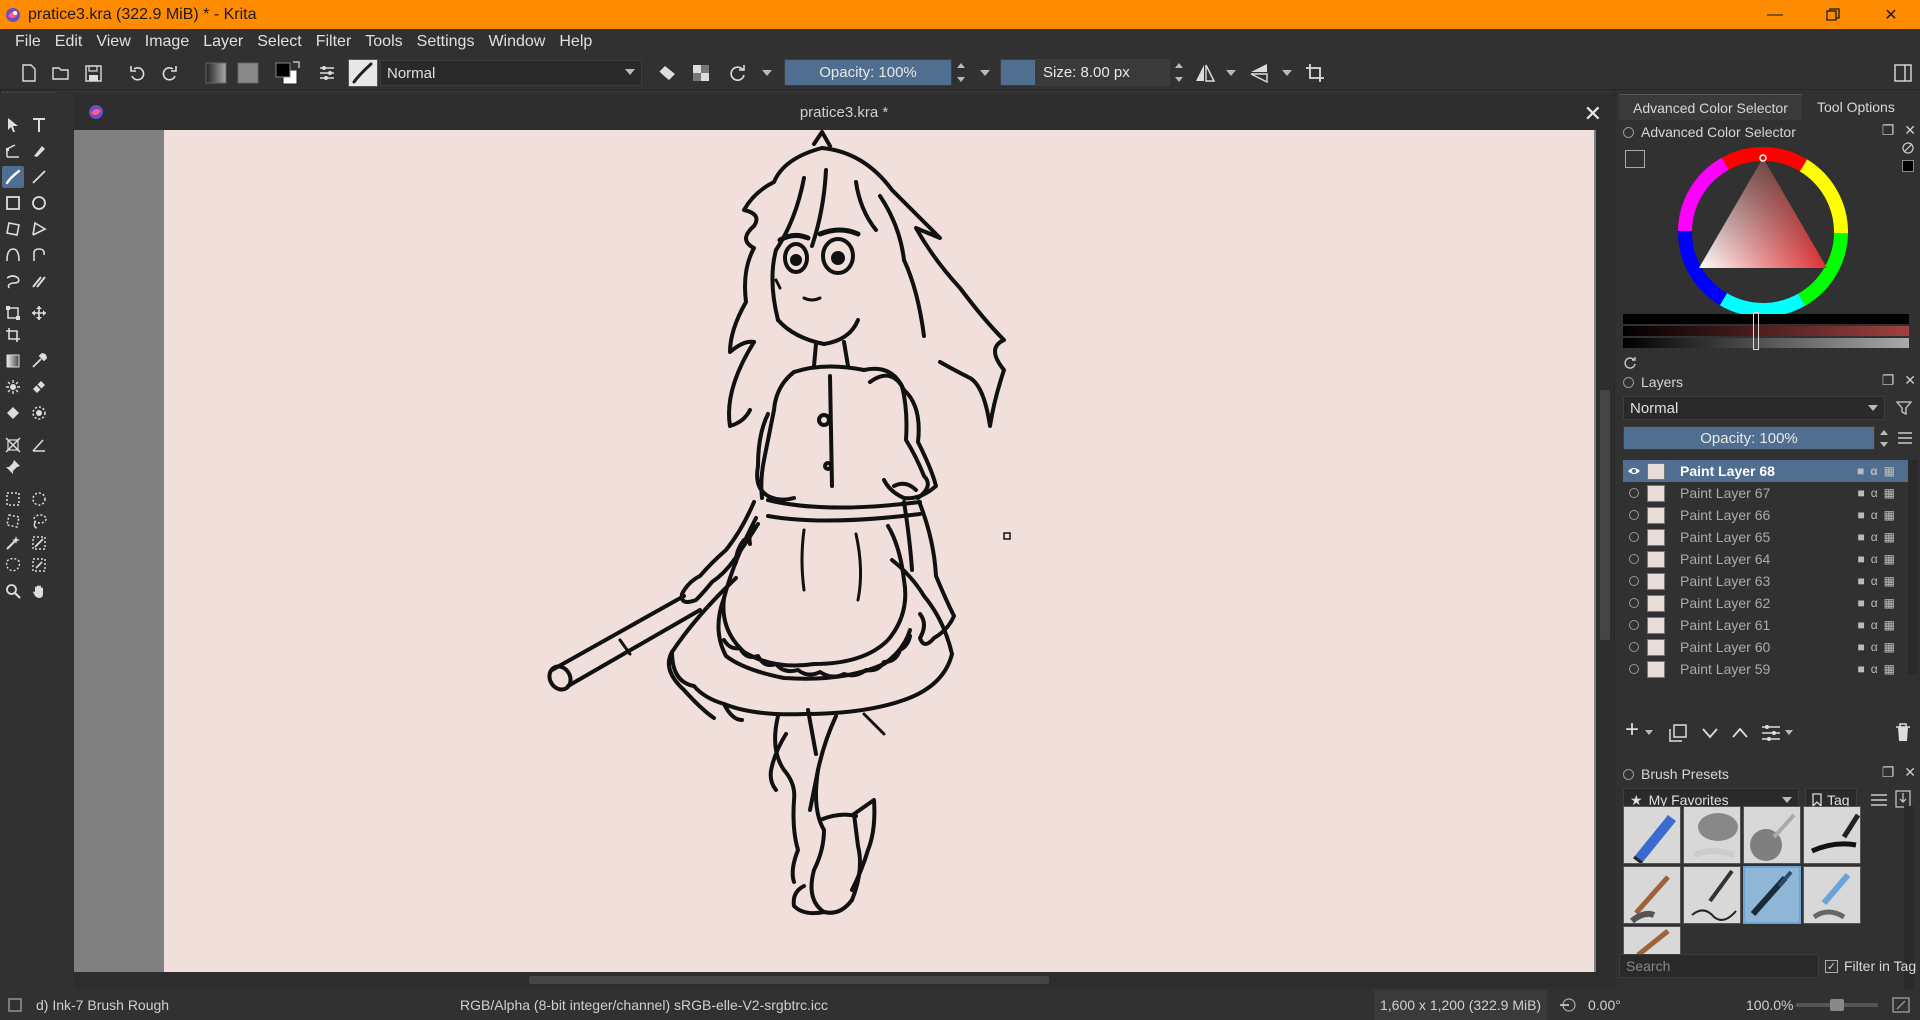 The image size is (1920, 1020). I want to click on minimize-button: —, so click(1775, 14).